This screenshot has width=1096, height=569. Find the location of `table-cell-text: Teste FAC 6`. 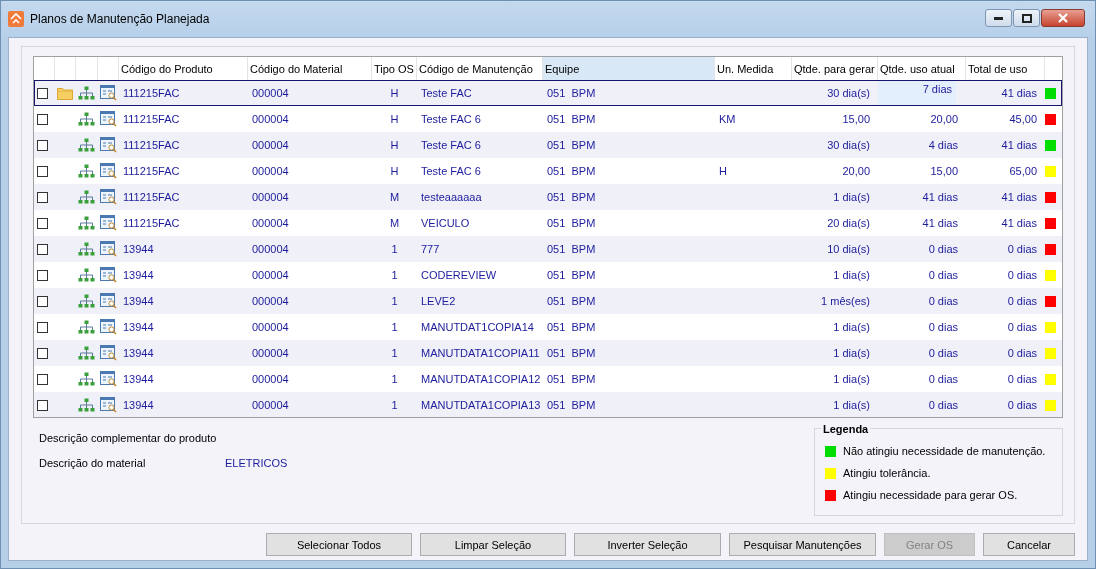

table-cell-text: Teste FAC 6 is located at coordinates (451, 171).